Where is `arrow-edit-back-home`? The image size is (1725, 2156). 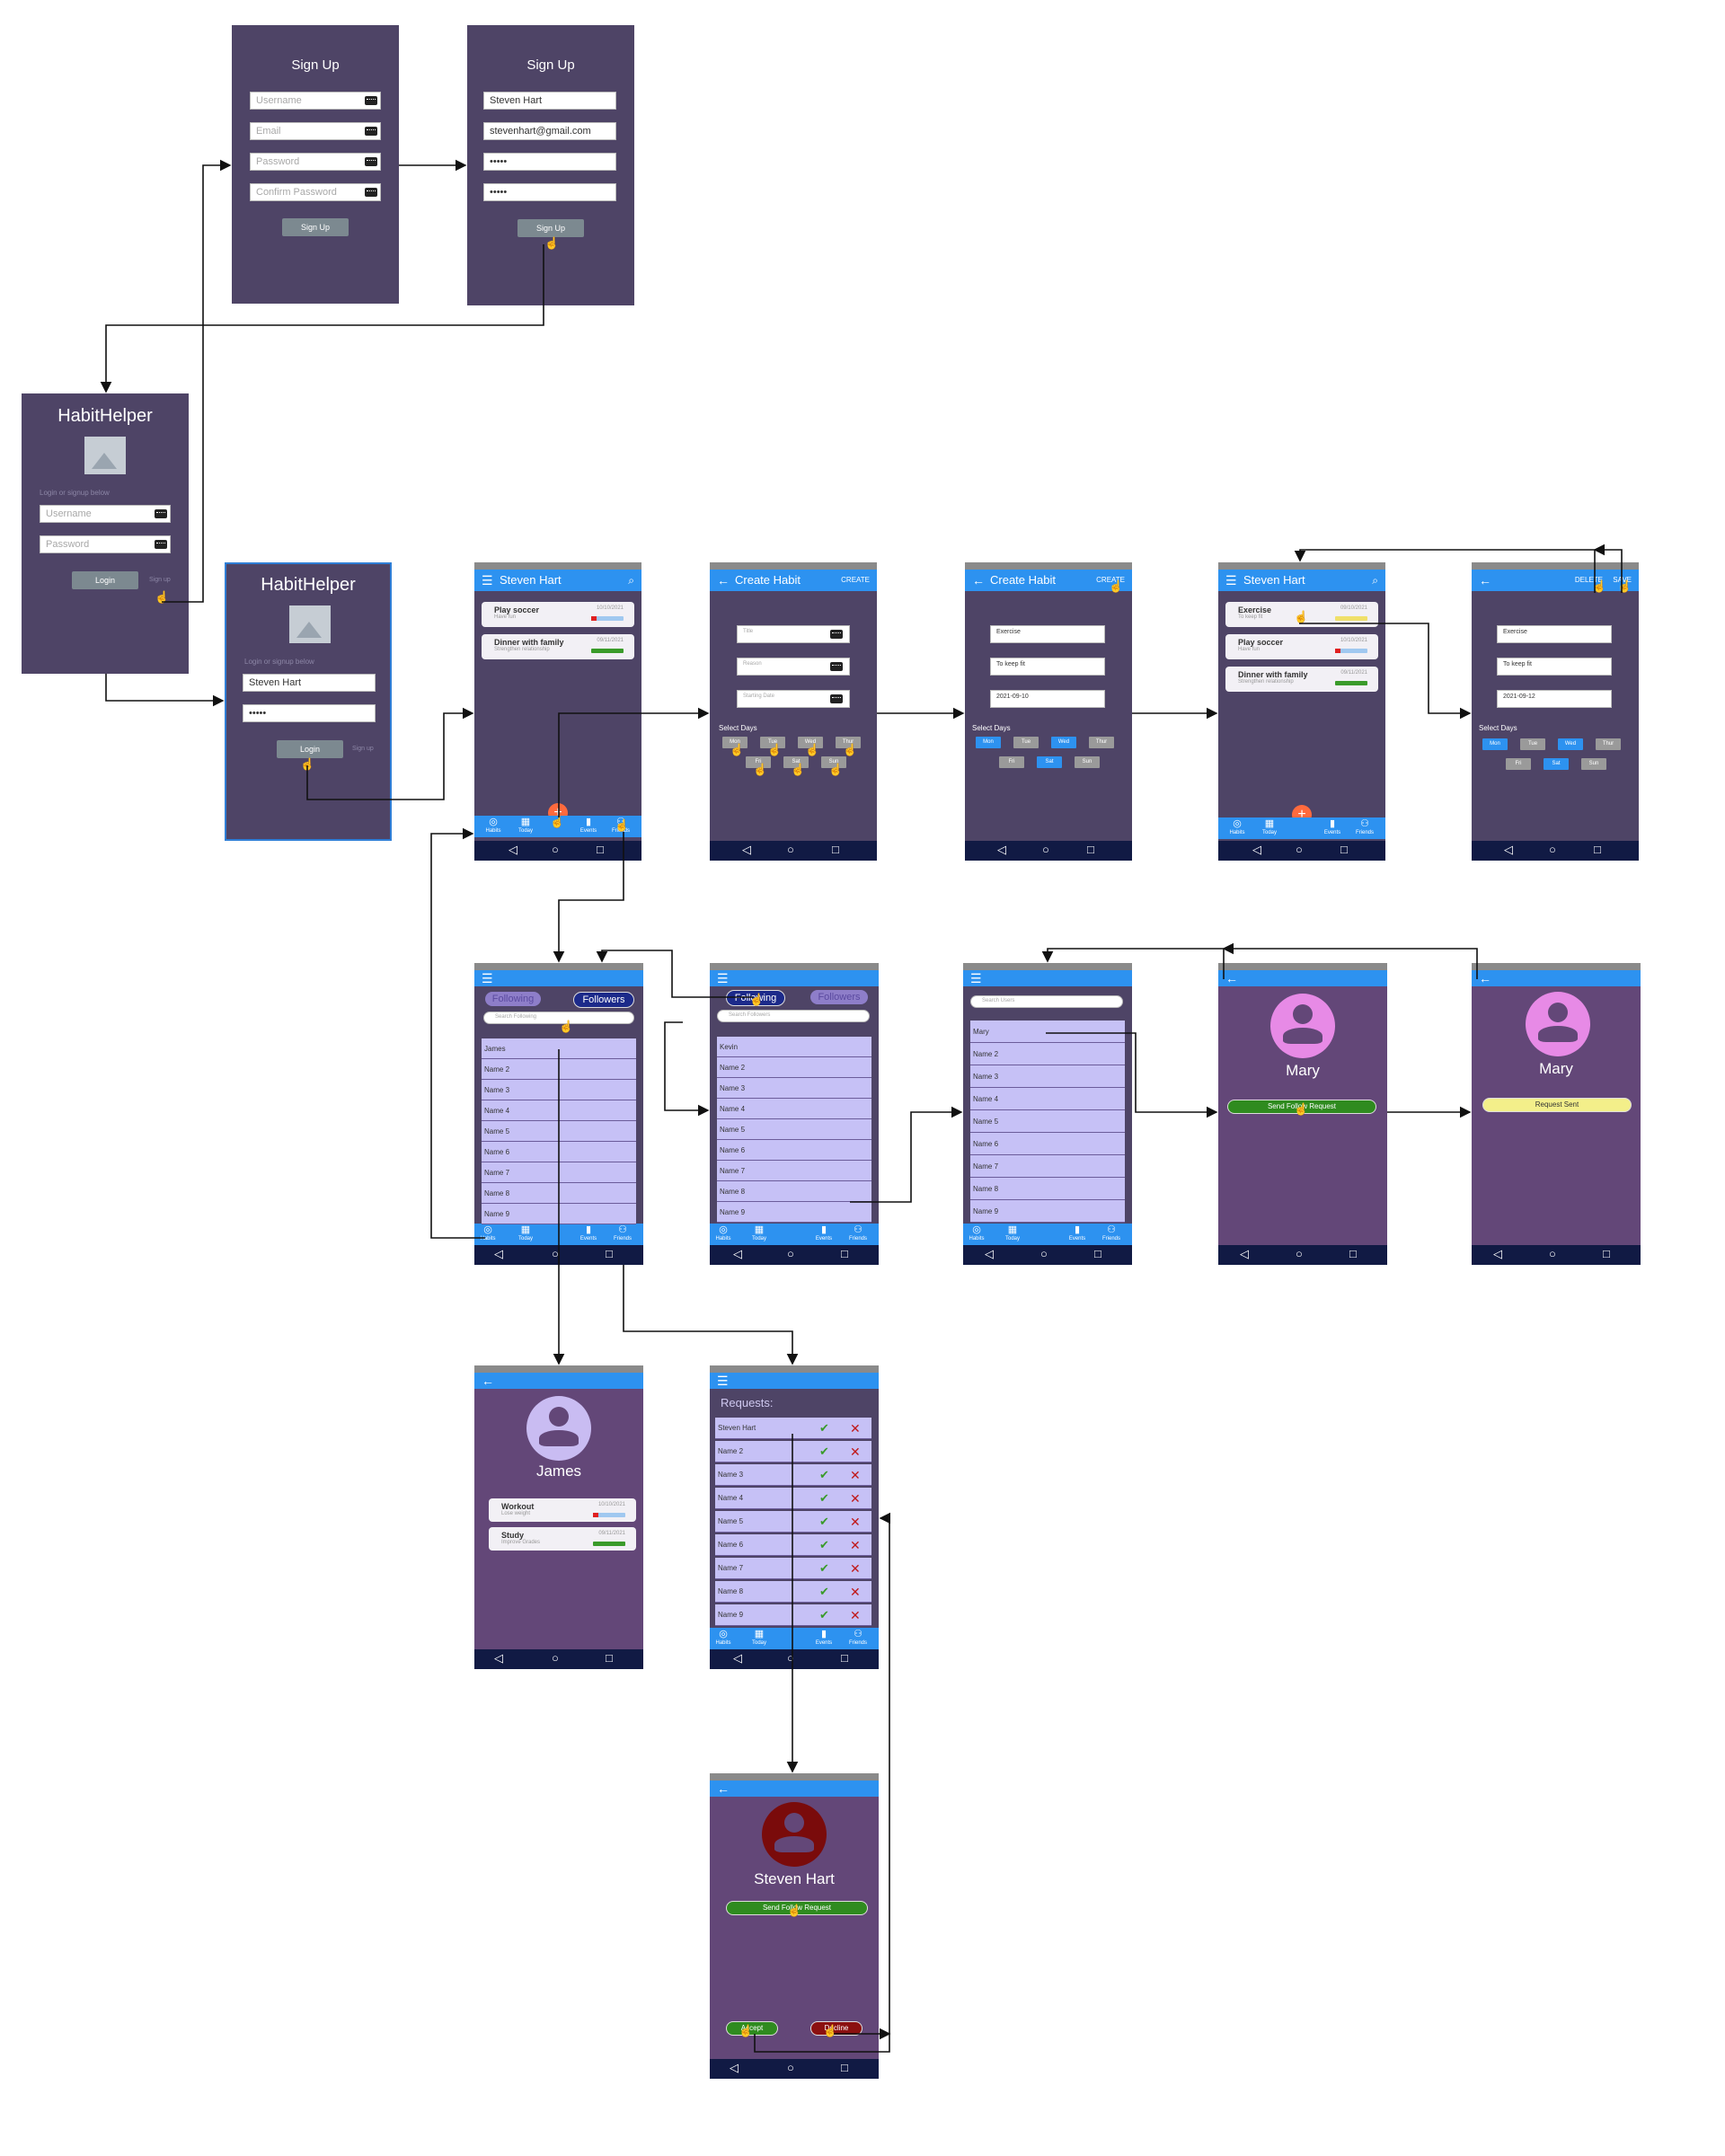 arrow-edit-back-home is located at coordinates (1445, 571).